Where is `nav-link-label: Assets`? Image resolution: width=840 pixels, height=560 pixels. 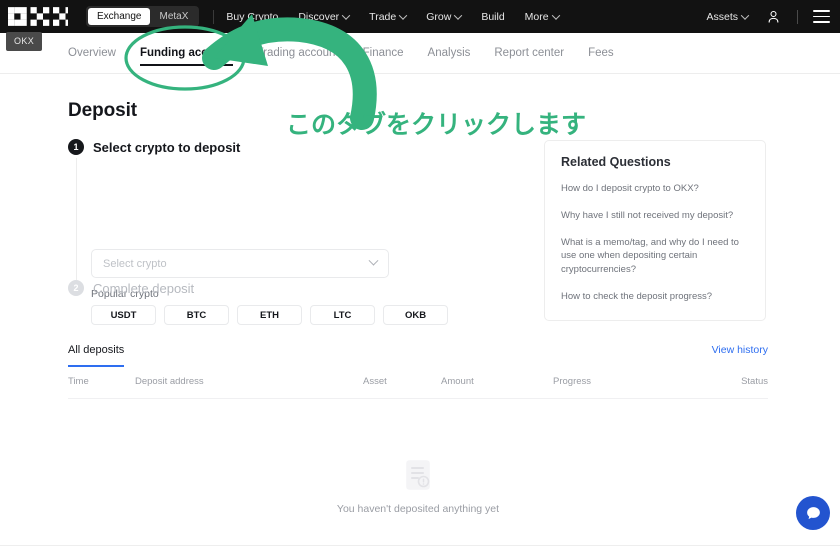 nav-link-label: Assets is located at coordinates (722, 16).